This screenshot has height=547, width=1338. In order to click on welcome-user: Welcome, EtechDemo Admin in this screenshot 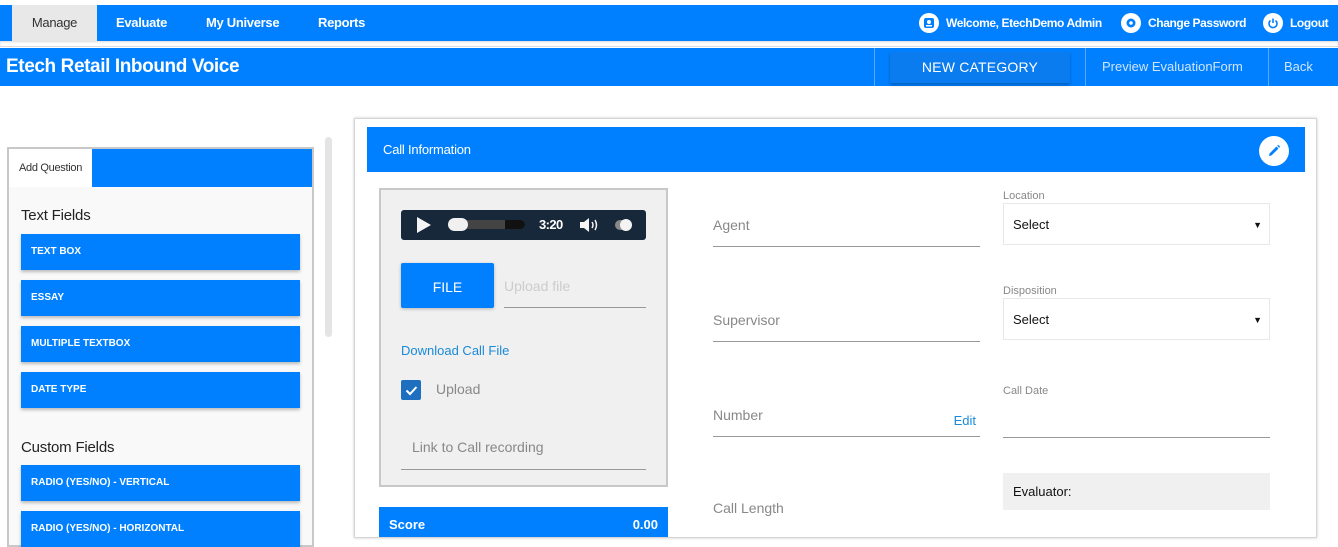, I will do `click(1010, 23)`.